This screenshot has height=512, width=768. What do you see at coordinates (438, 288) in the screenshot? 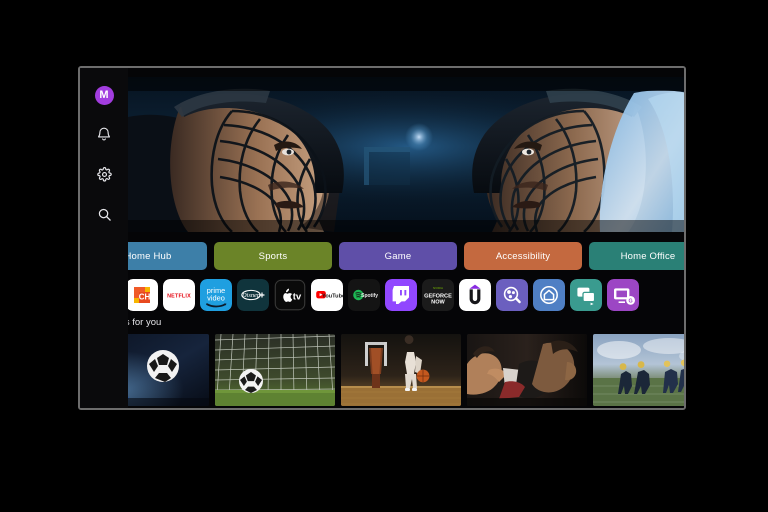
I see `svg-text: NVIDIA` at bounding box center [438, 288].